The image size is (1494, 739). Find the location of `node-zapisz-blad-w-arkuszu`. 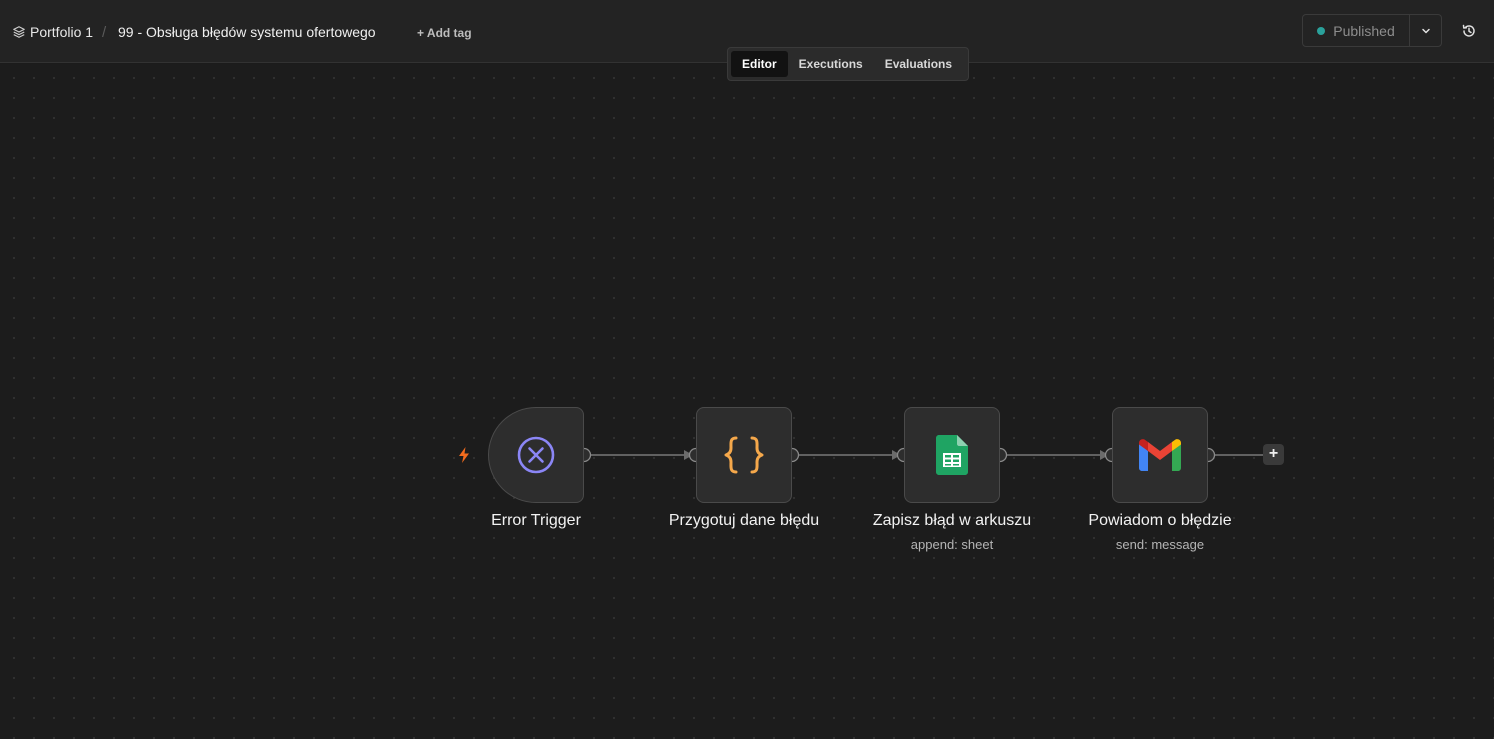

node-zapisz-blad-w-arkuszu is located at coordinates (952, 455).